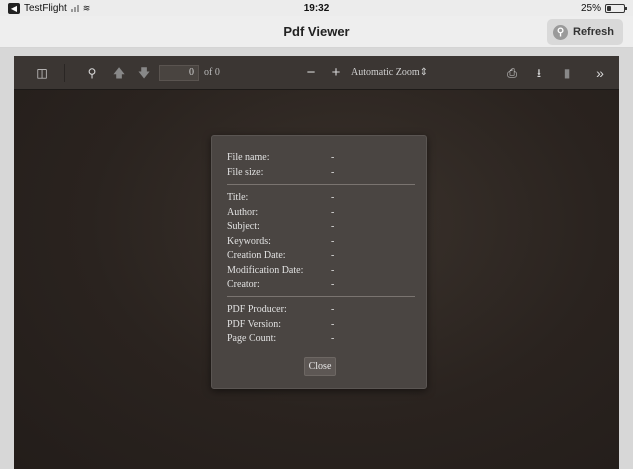  I want to click on zoom-in-icon: +, so click(336, 73).